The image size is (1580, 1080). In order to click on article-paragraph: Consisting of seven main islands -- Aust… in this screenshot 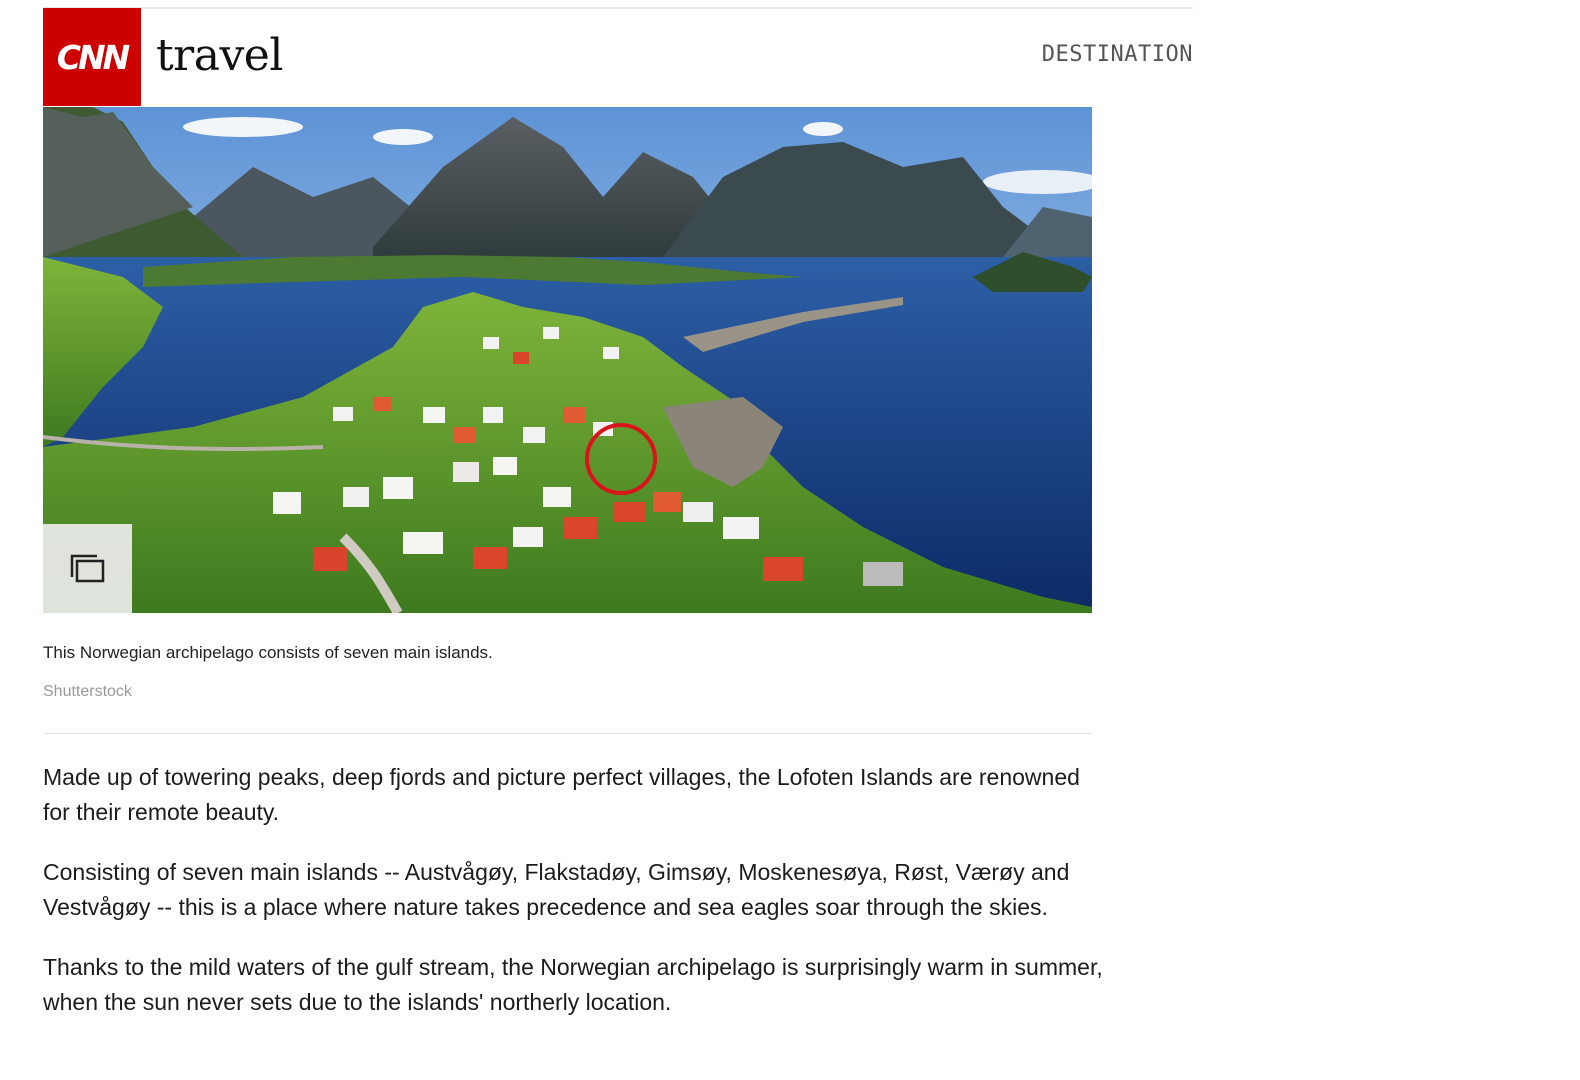, I will do `click(556, 889)`.